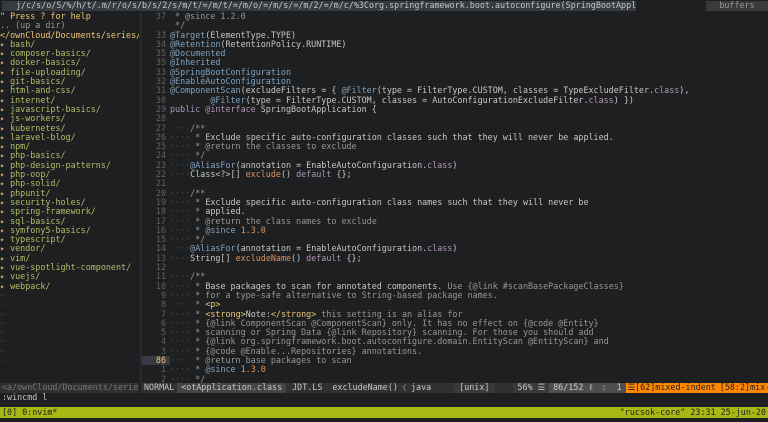 This screenshot has height=422, width=768. I want to click on code-line: 8 ···· * <p>, so click(455, 304).